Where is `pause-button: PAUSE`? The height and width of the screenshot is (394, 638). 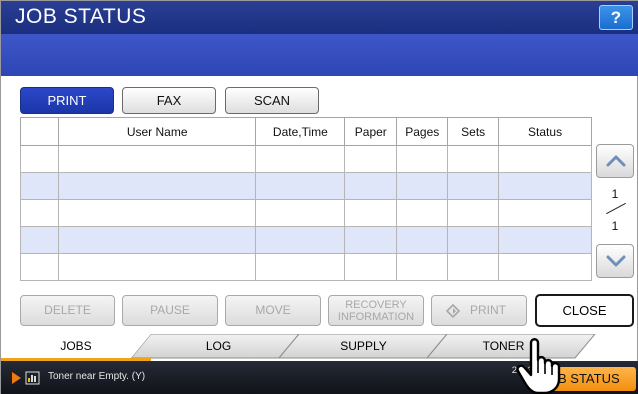
pause-button: PAUSE is located at coordinates (170, 310).